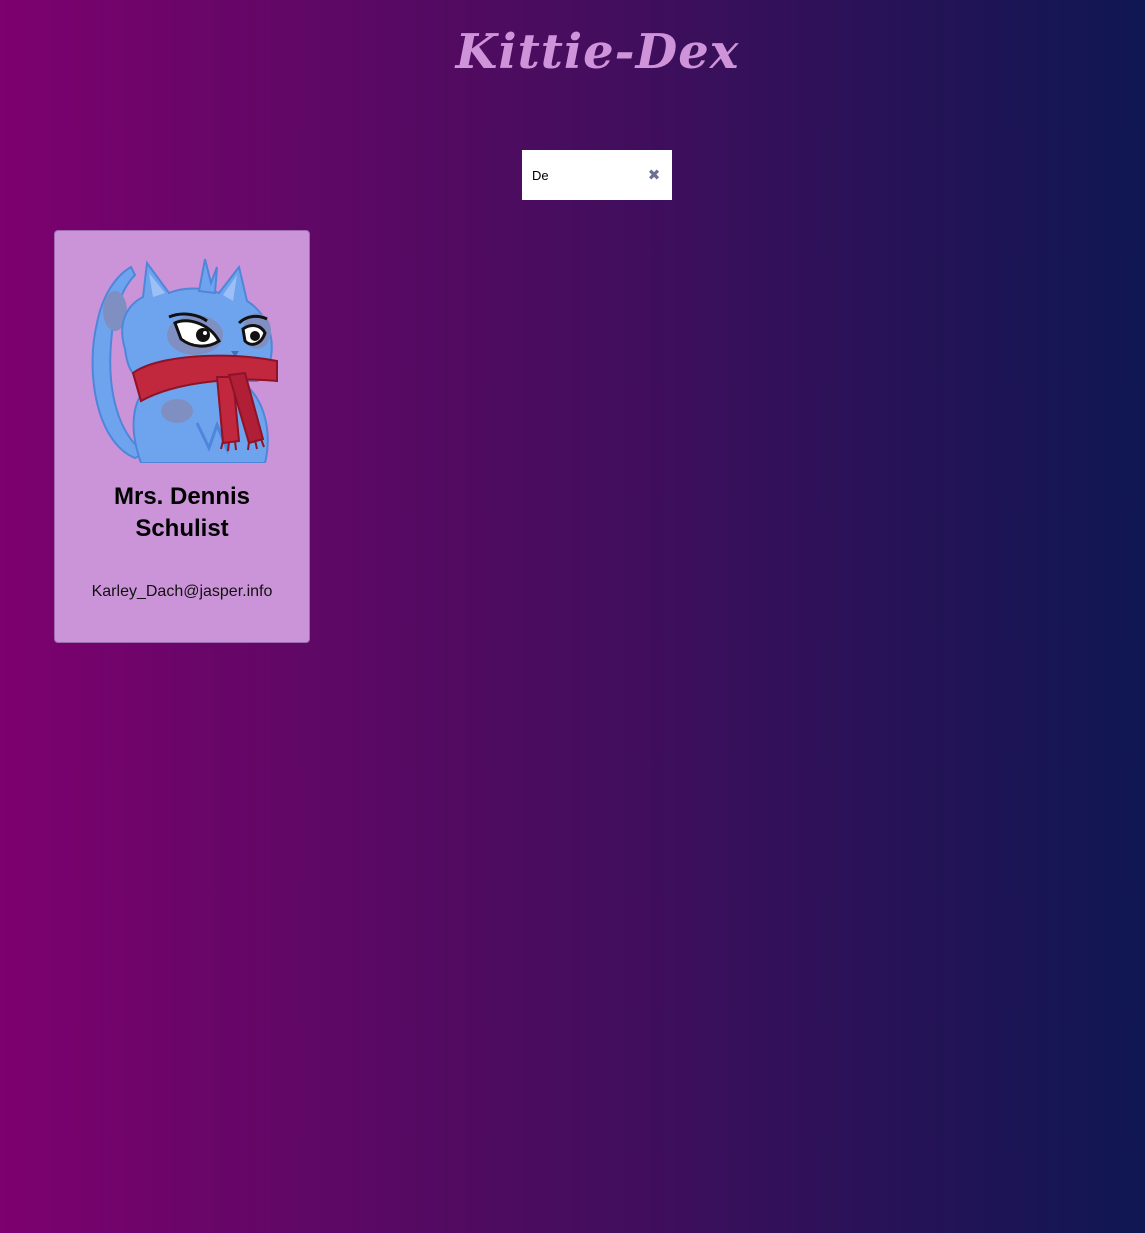  Describe the element at coordinates (597, 52) in the screenshot. I see `app-title: Kittie-Dex` at that location.